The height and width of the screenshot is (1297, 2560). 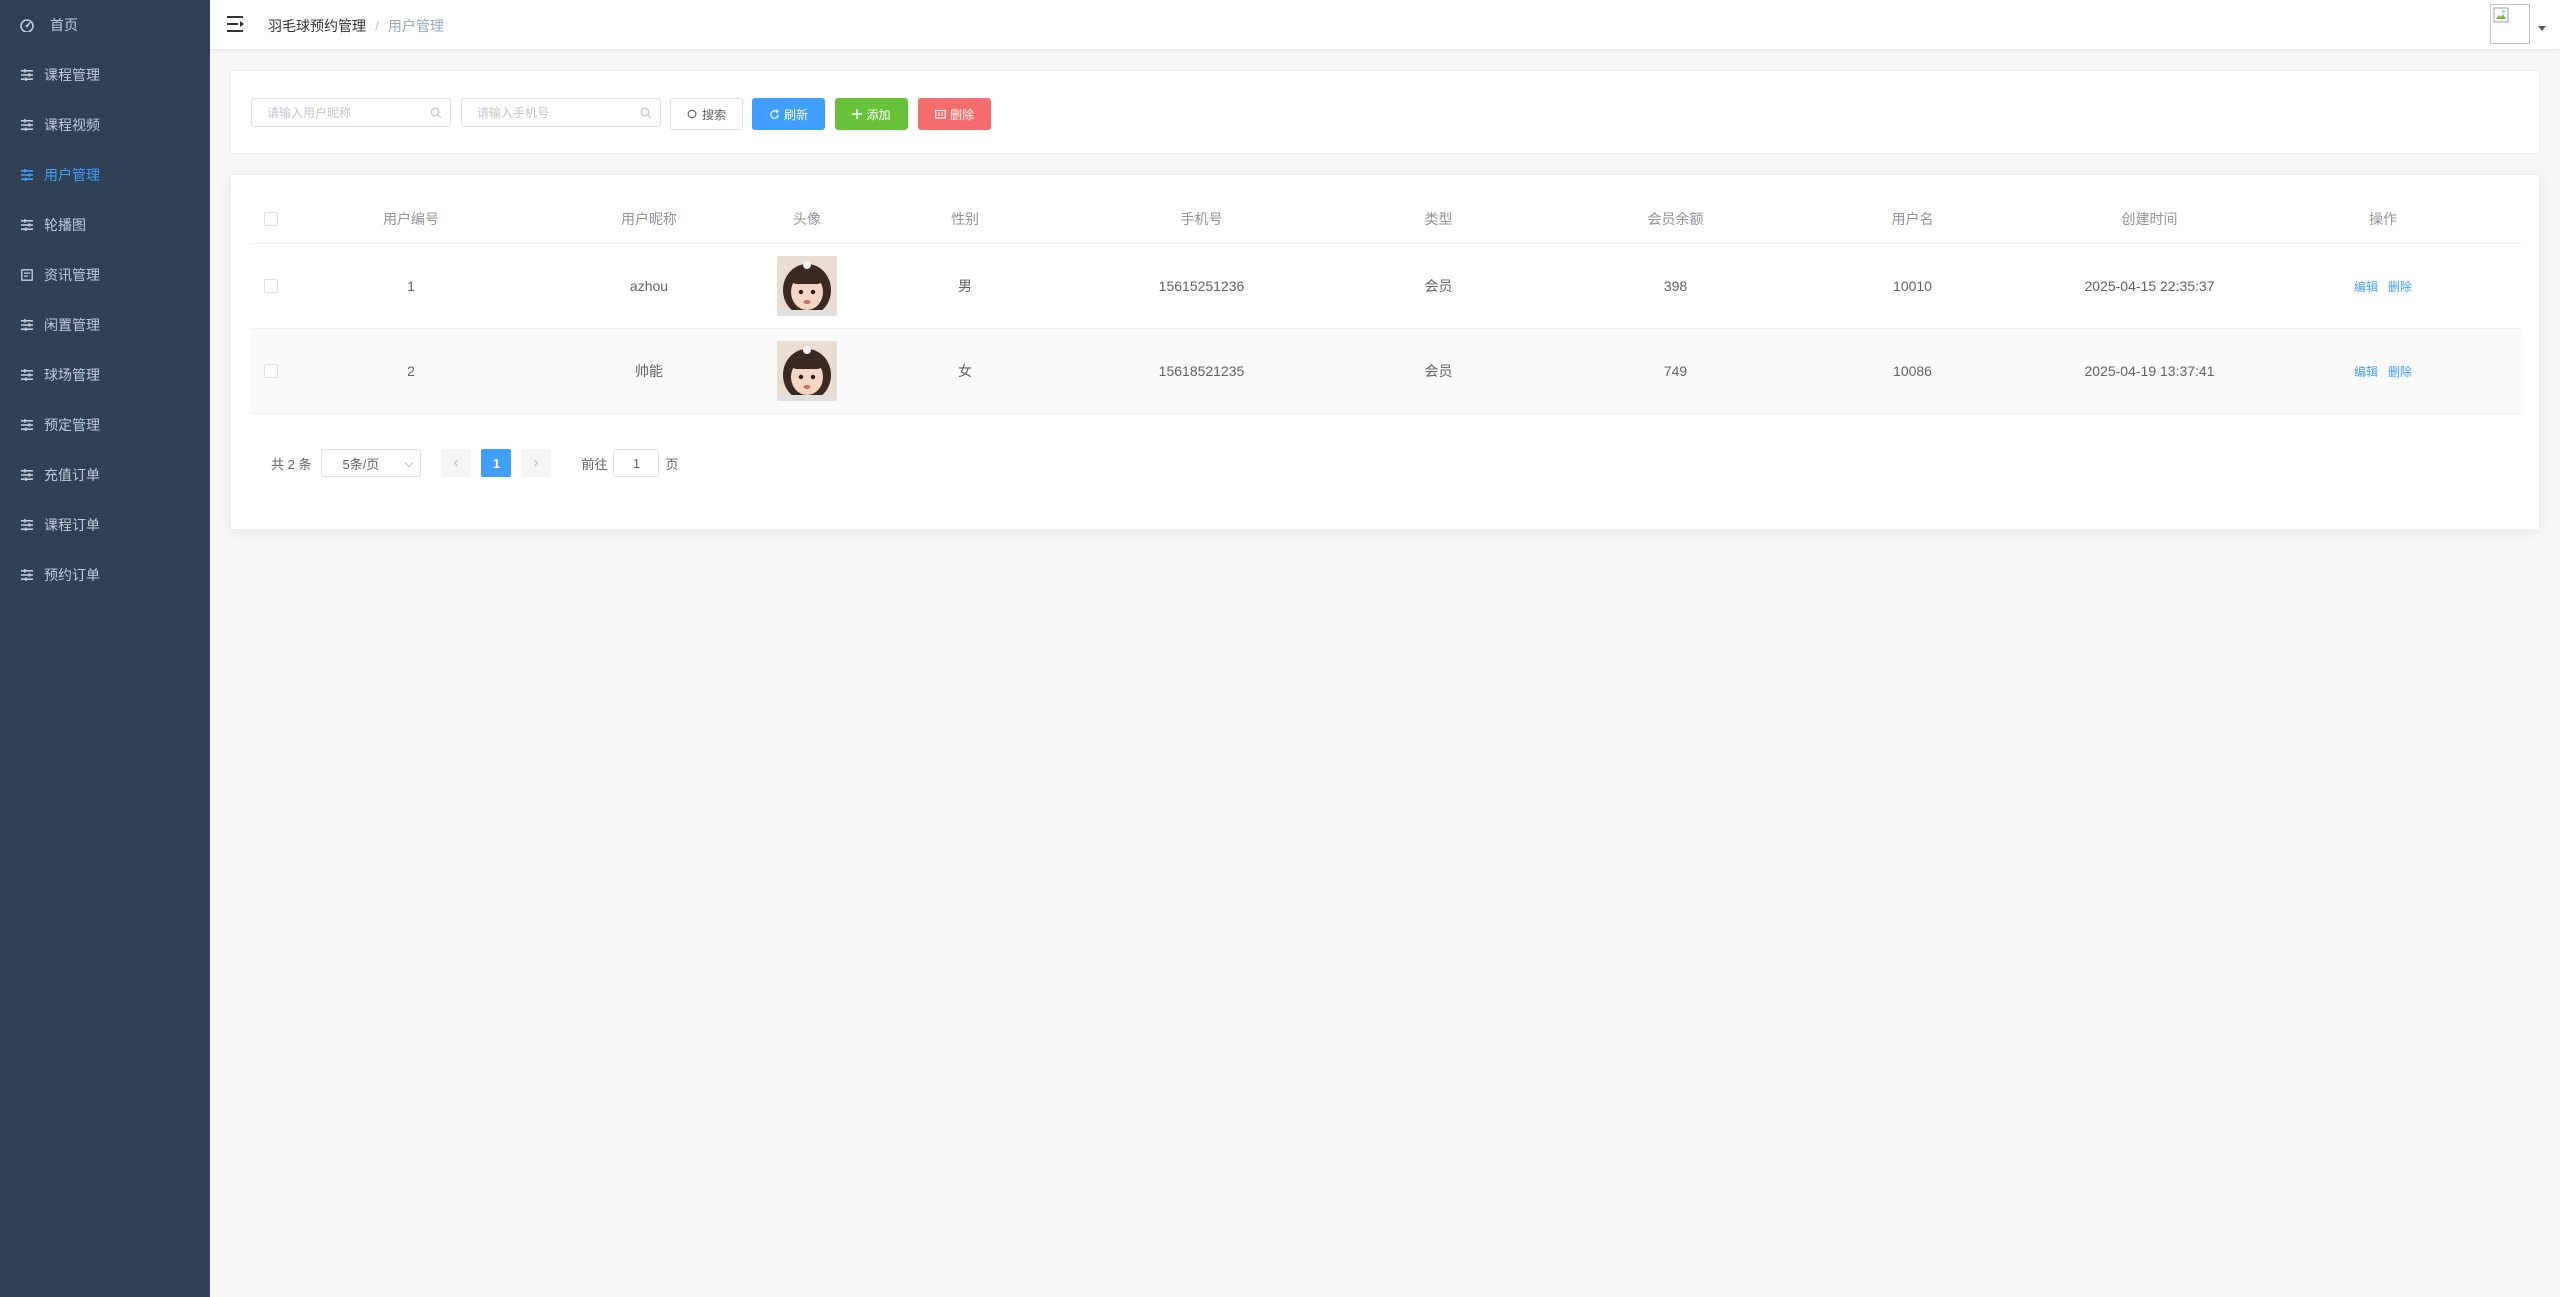 I want to click on sidebar-item-bookings: 预定管理, so click(x=105, y=425).